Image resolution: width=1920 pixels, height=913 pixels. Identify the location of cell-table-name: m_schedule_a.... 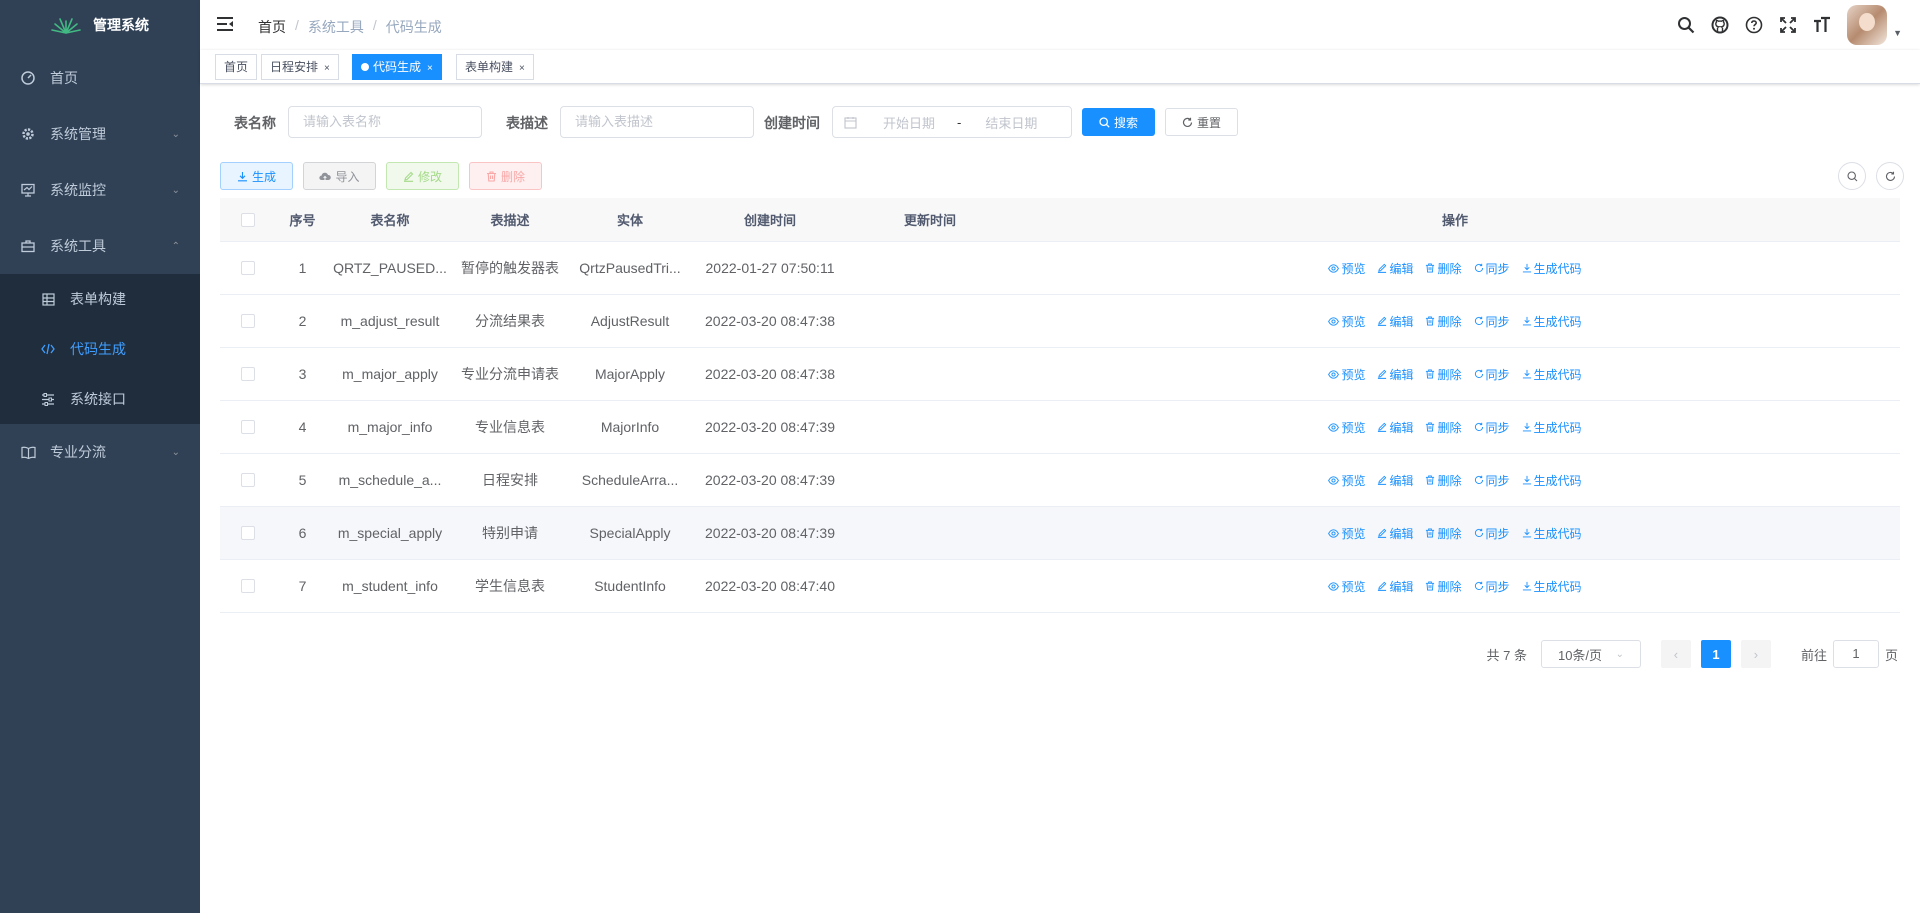
(390, 480).